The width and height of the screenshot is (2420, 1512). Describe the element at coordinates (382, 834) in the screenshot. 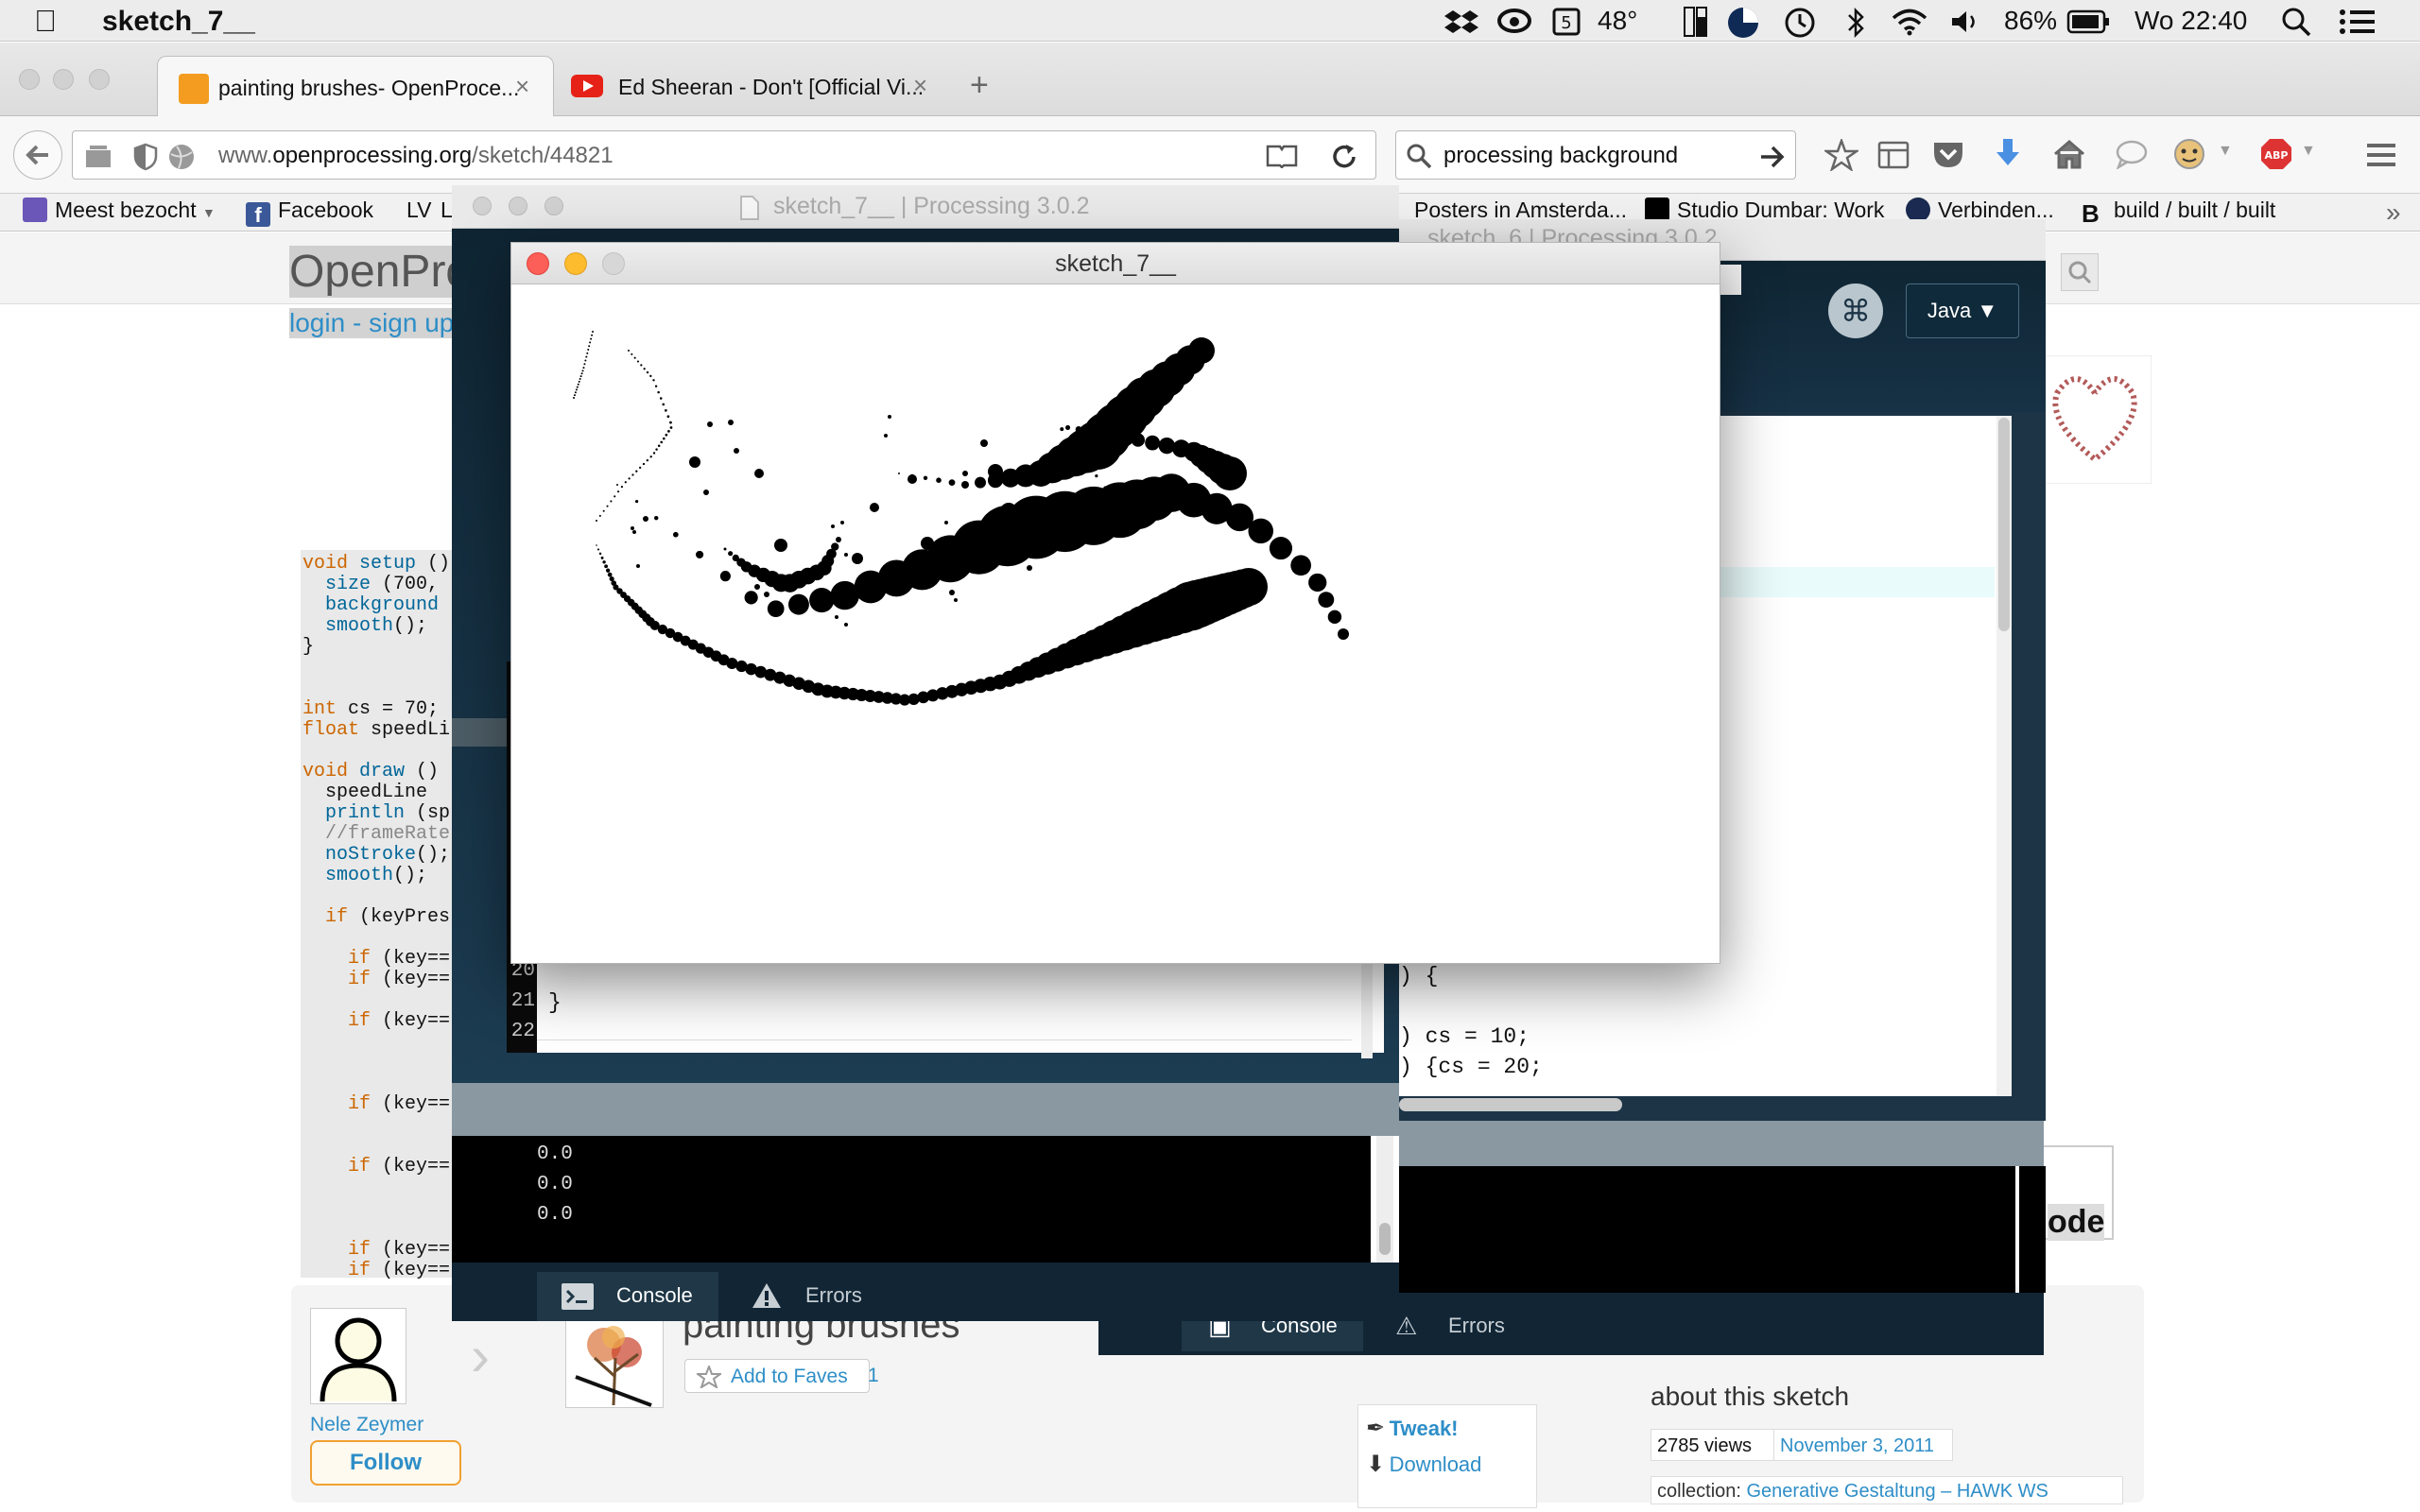

I see `code-line: //frameRate` at that location.